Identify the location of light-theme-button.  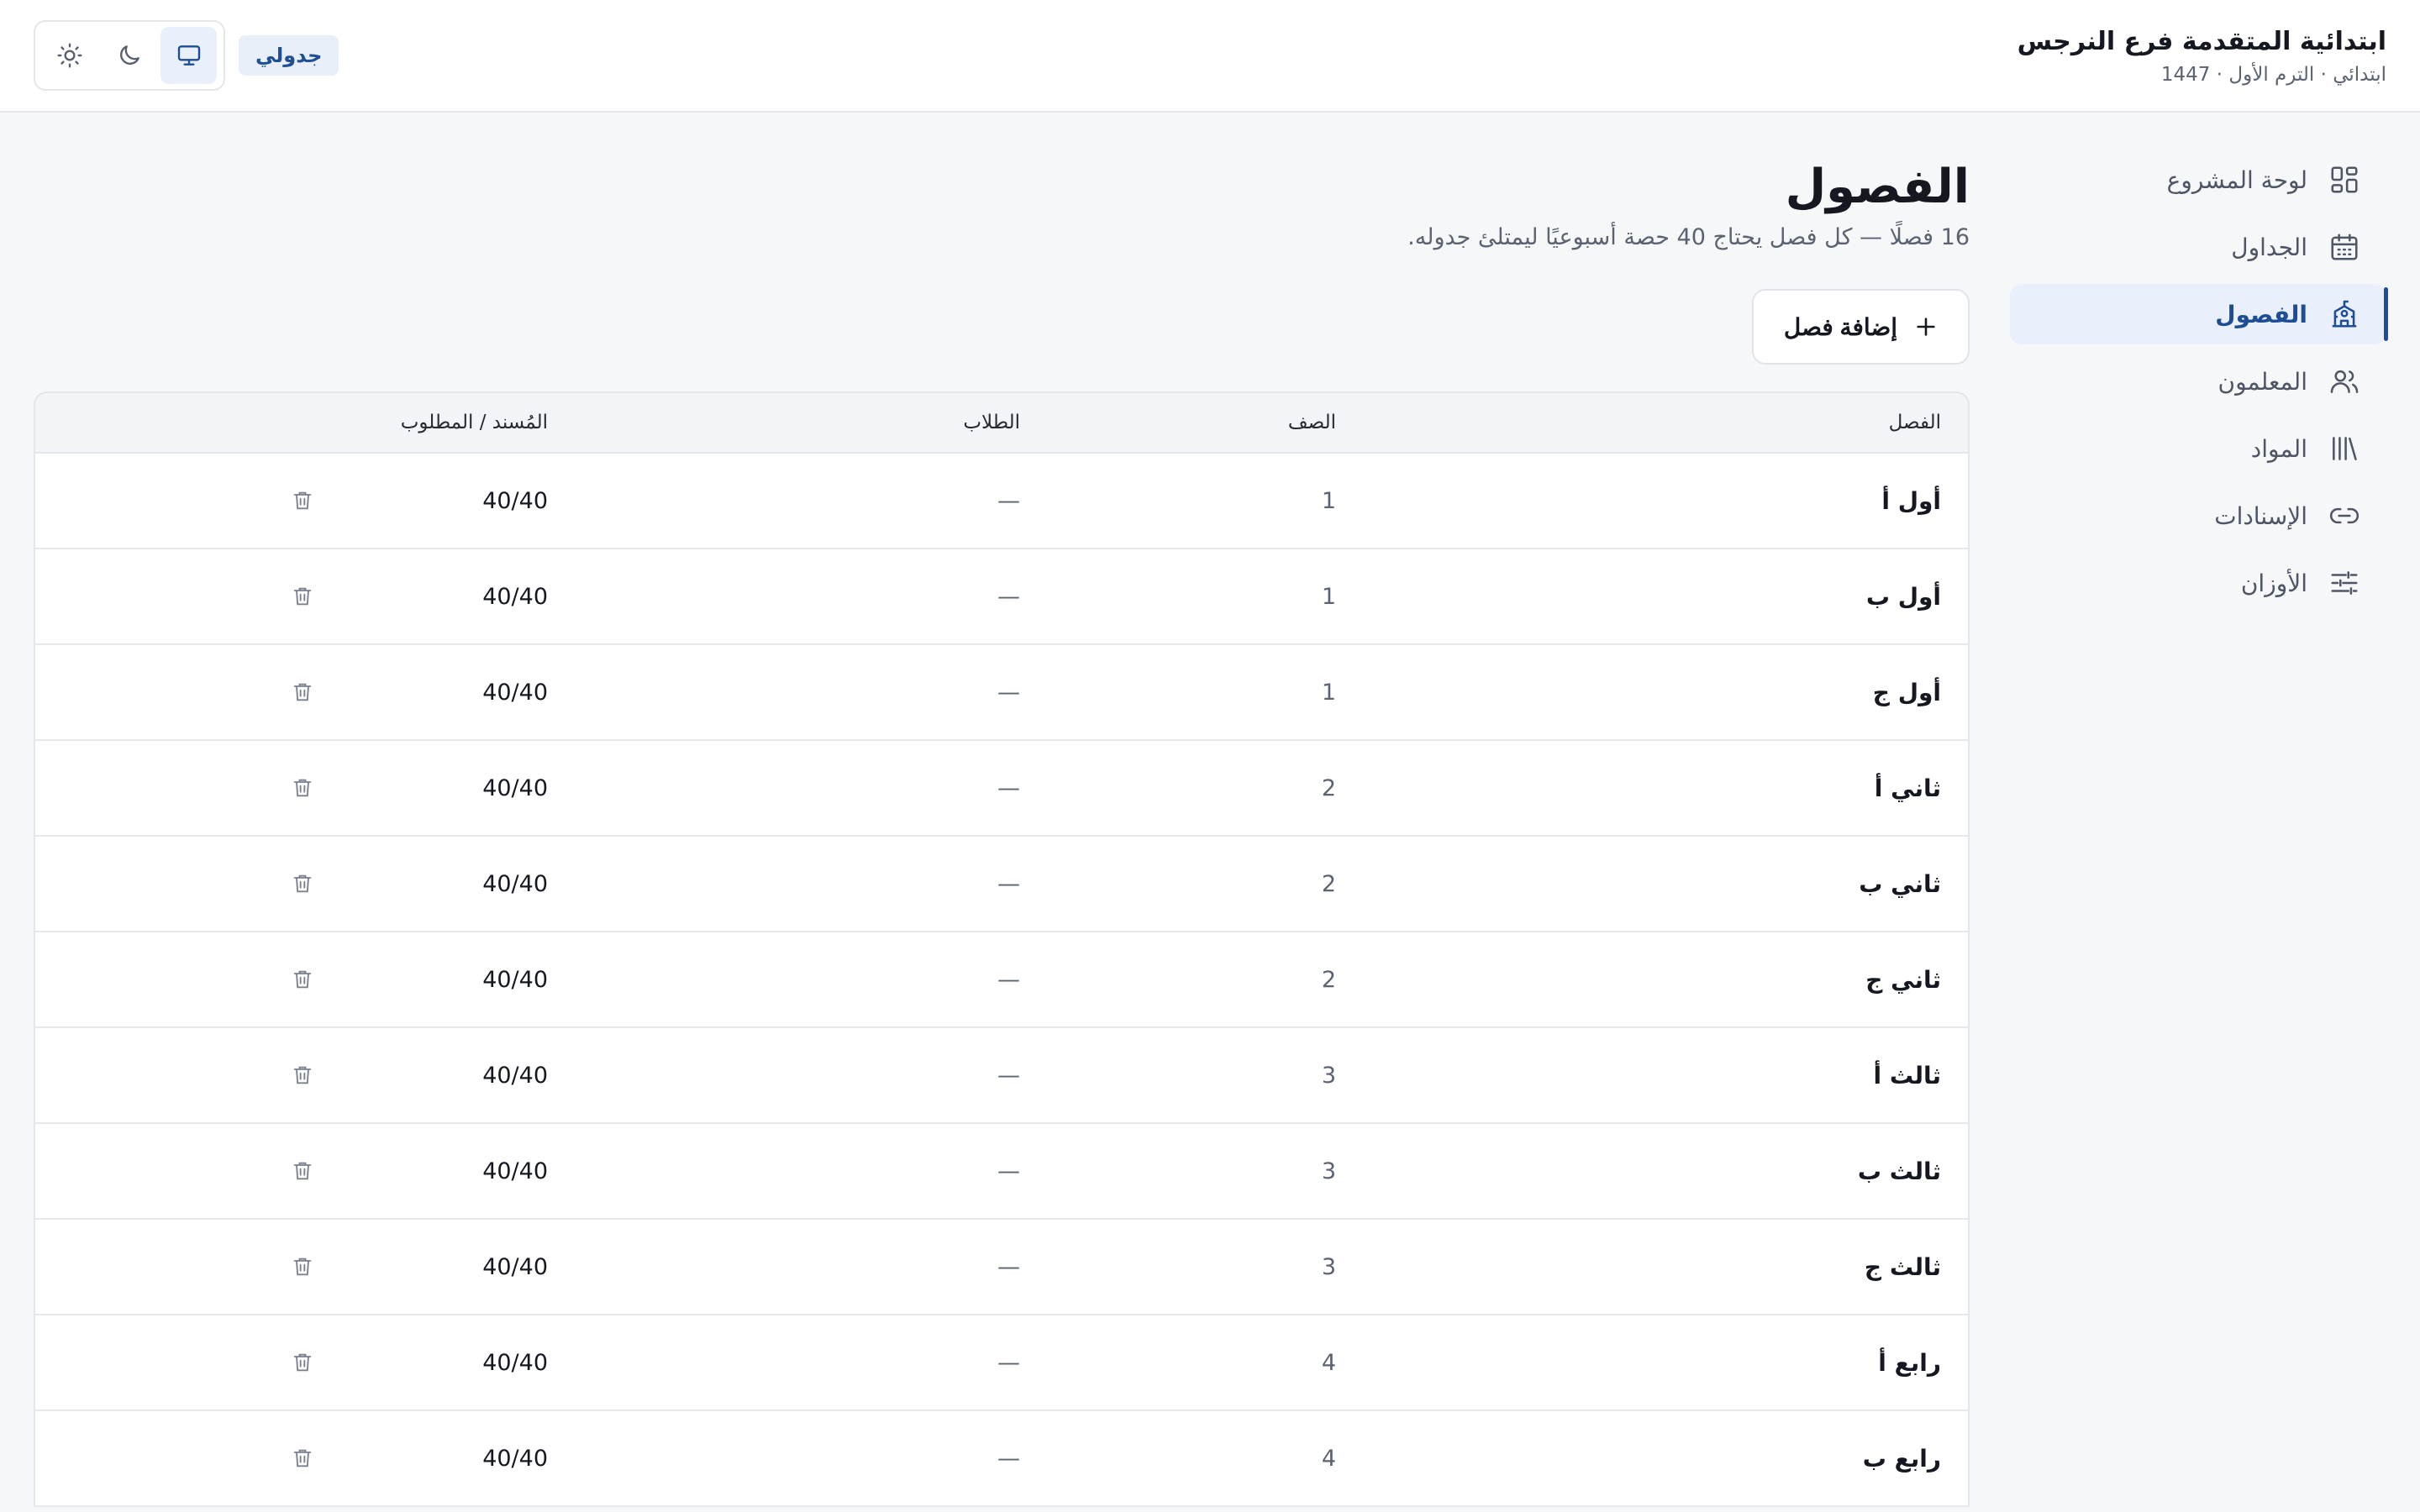
(70, 55).